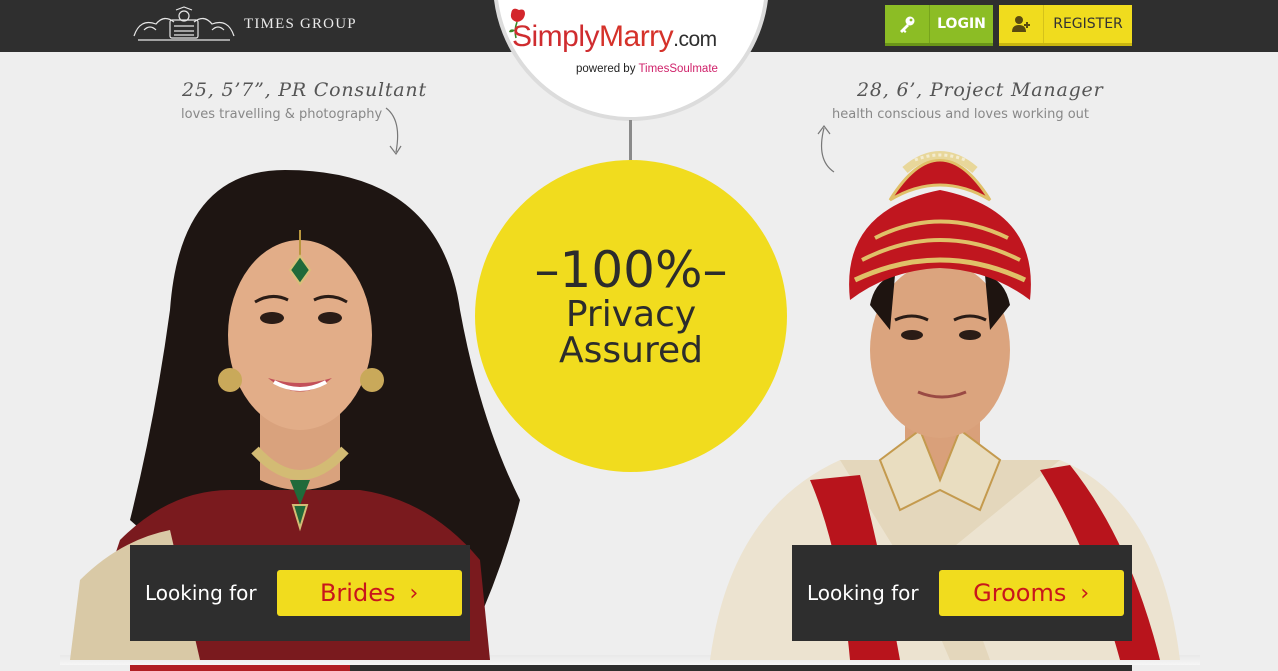 The height and width of the screenshot is (671, 1278). I want to click on brides-button-label: Brides, so click(357, 593).